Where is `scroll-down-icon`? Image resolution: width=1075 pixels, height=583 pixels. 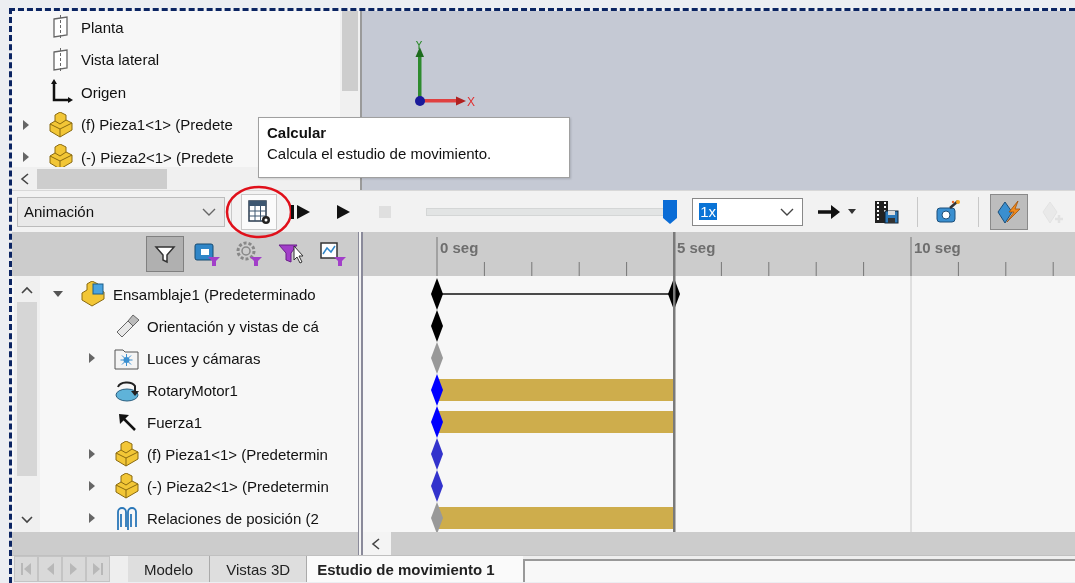 scroll-down-icon is located at coordinates (27, 520).